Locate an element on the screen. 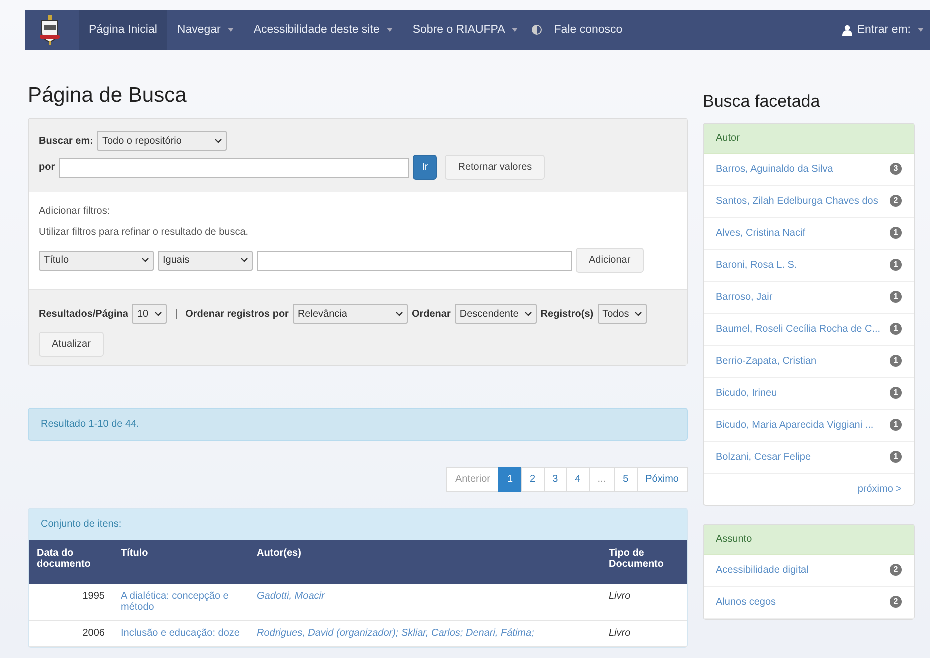 This screenshot has width=930, height=658. add-filter-button: Adicionar is located at coordinates (610, 260).